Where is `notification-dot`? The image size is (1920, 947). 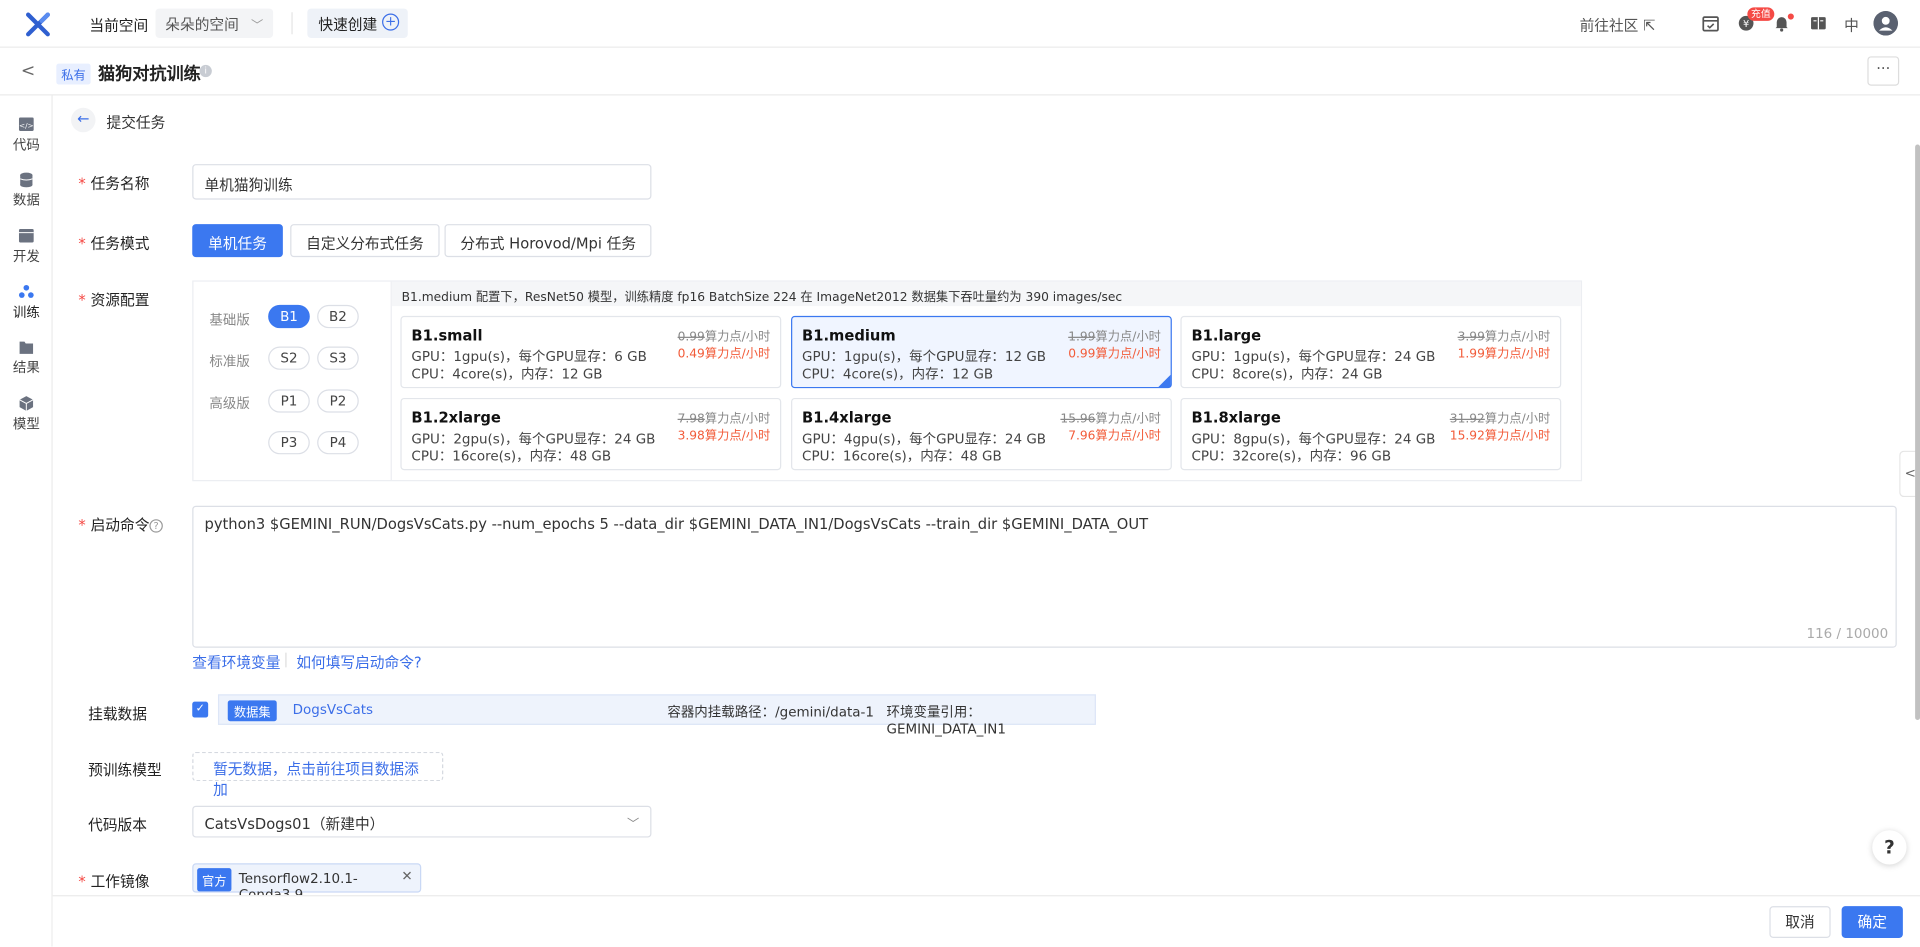 notification-dot is located at coordinates (1790, 16).